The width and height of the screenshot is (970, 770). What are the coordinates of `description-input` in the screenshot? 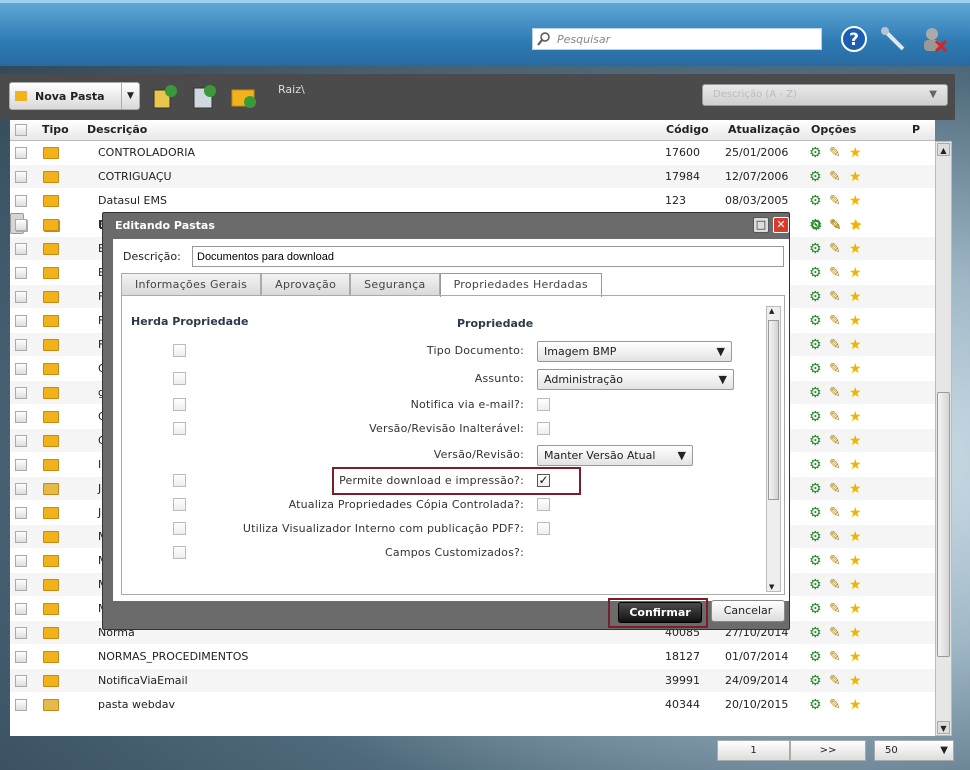 It's located at (488, 256).